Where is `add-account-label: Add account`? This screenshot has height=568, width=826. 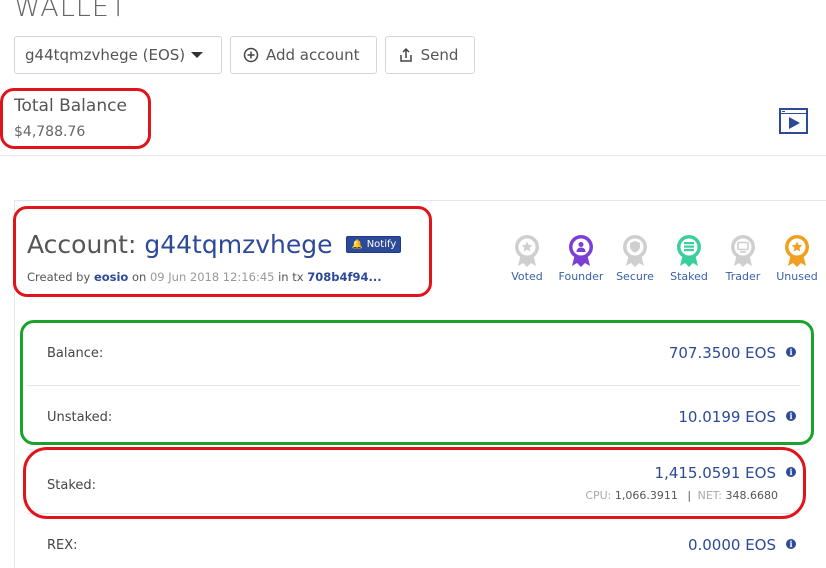
add-account-label: Add account is located at coordinates (313, 55).